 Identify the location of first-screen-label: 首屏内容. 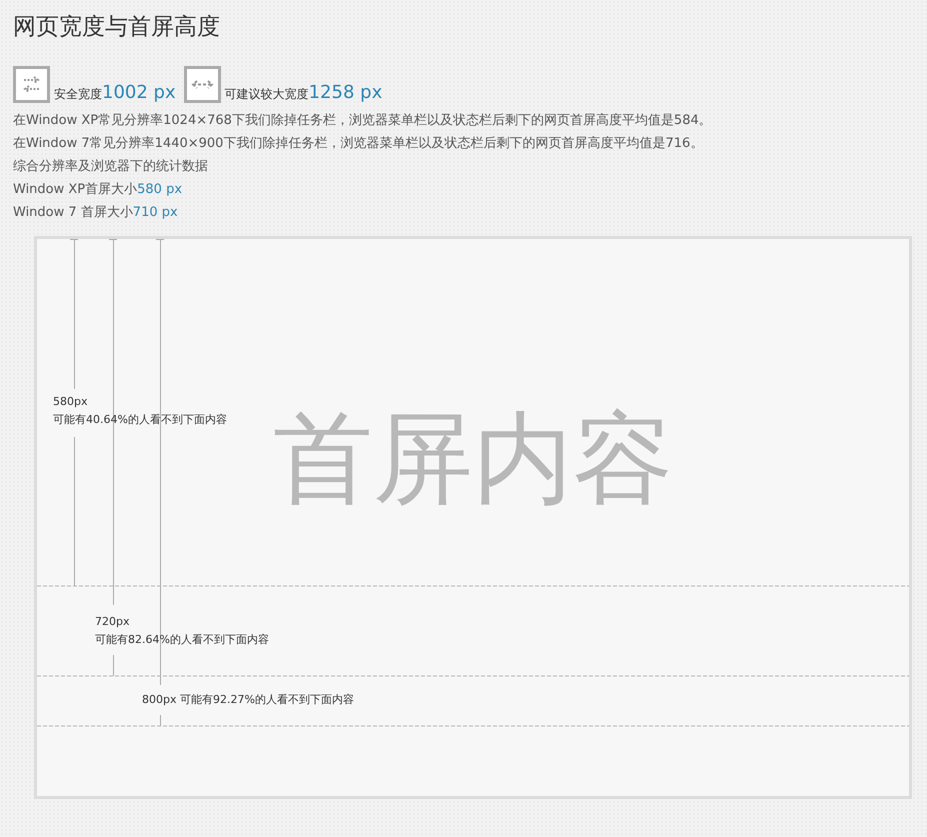
(473, 459).